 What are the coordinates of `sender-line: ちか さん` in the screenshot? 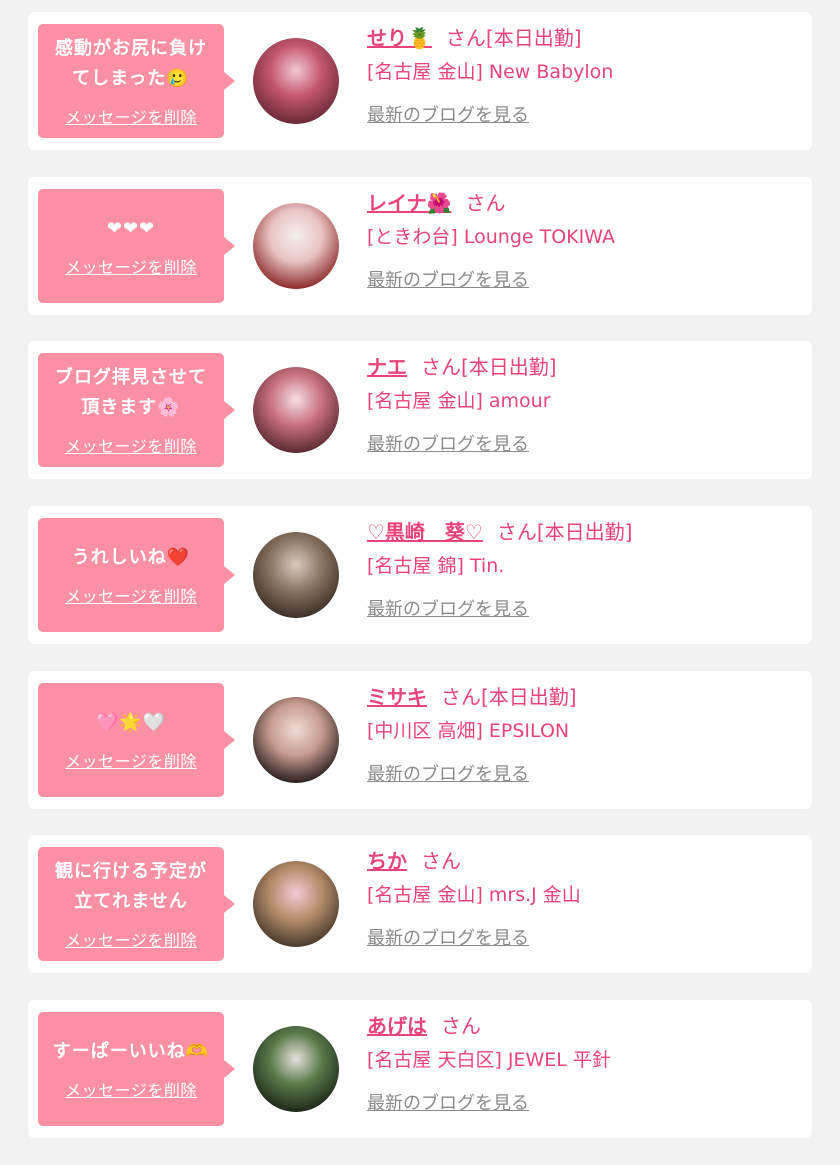 It's located at (582, 861).